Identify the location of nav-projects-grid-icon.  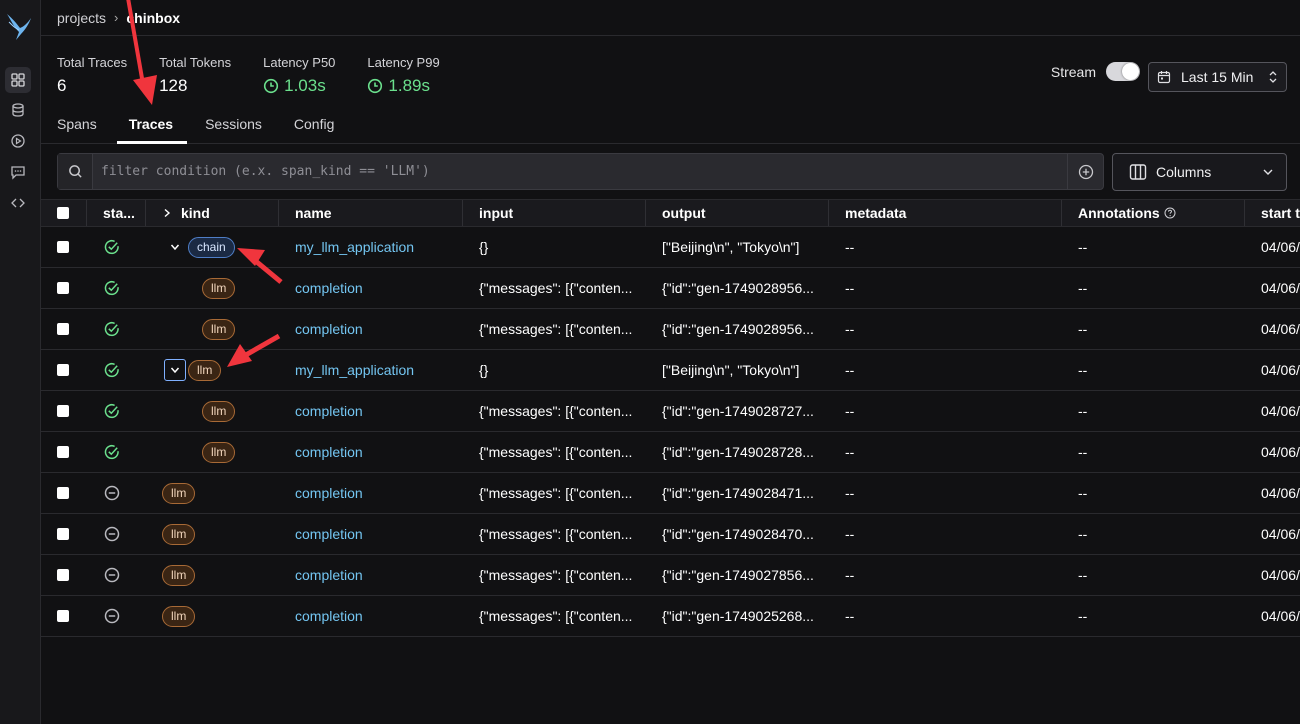
(18, 80).